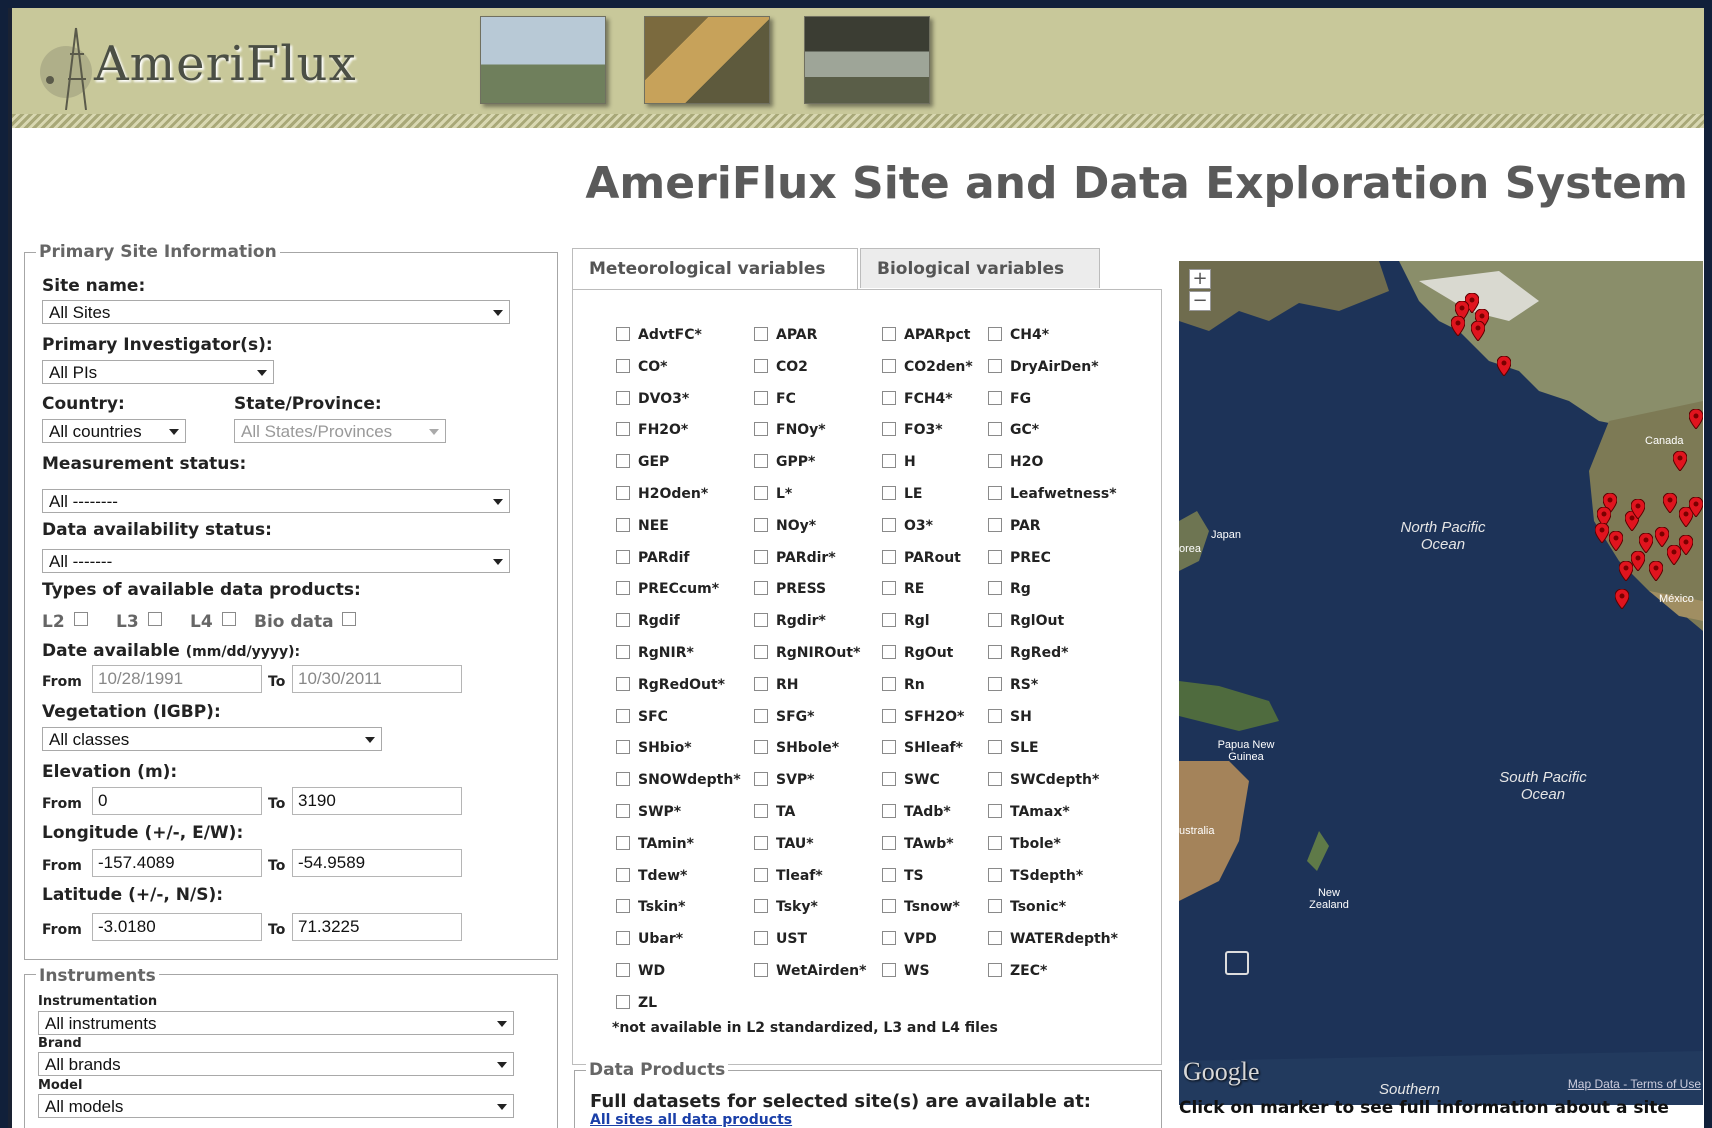 The width and height of the screenshot is (1712, 1128). I want to click on vegetation-select: All classes, so click(212, 739).